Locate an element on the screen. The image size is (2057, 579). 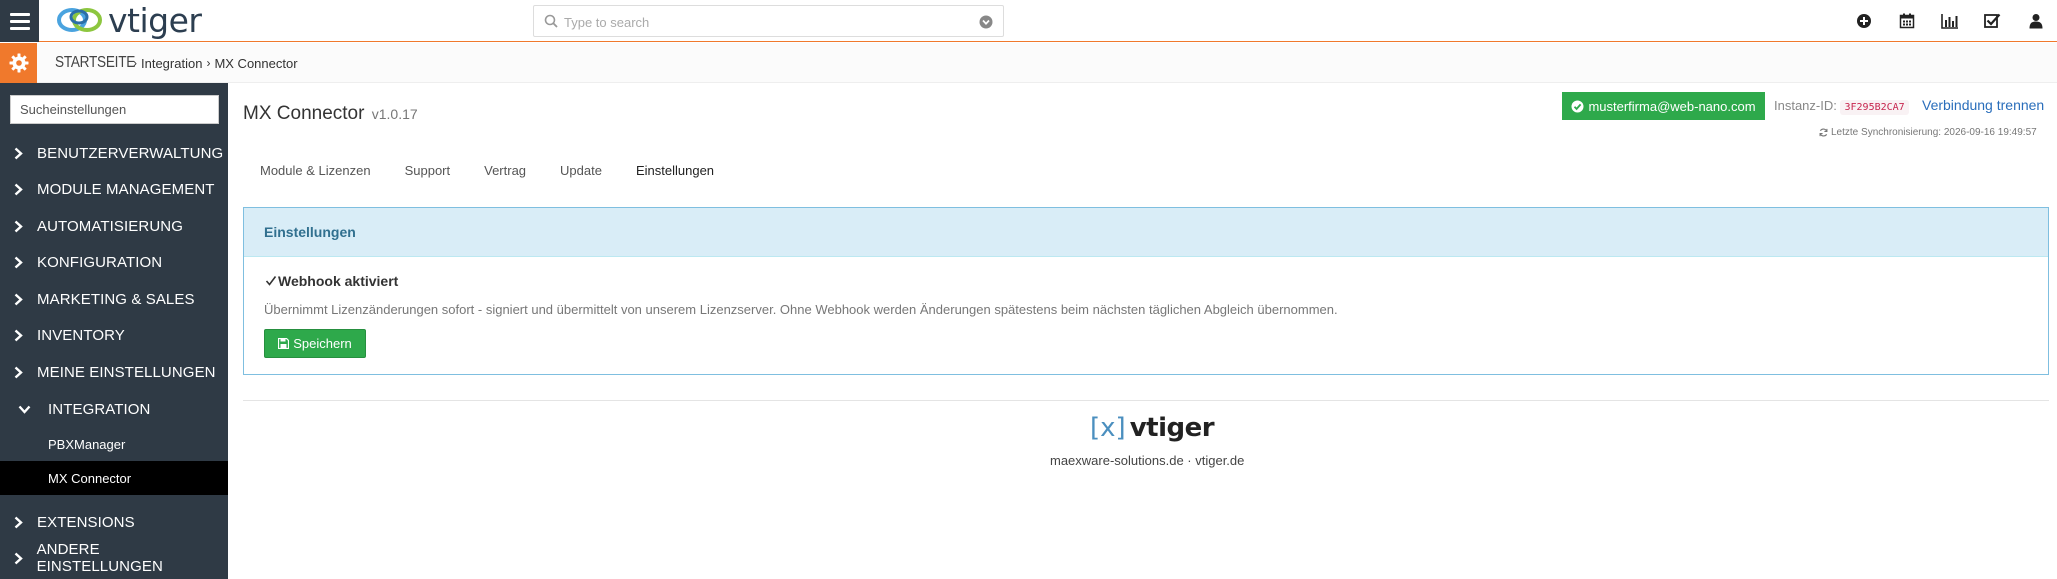
check-circle-icon is located at coordinates (1577, 106).